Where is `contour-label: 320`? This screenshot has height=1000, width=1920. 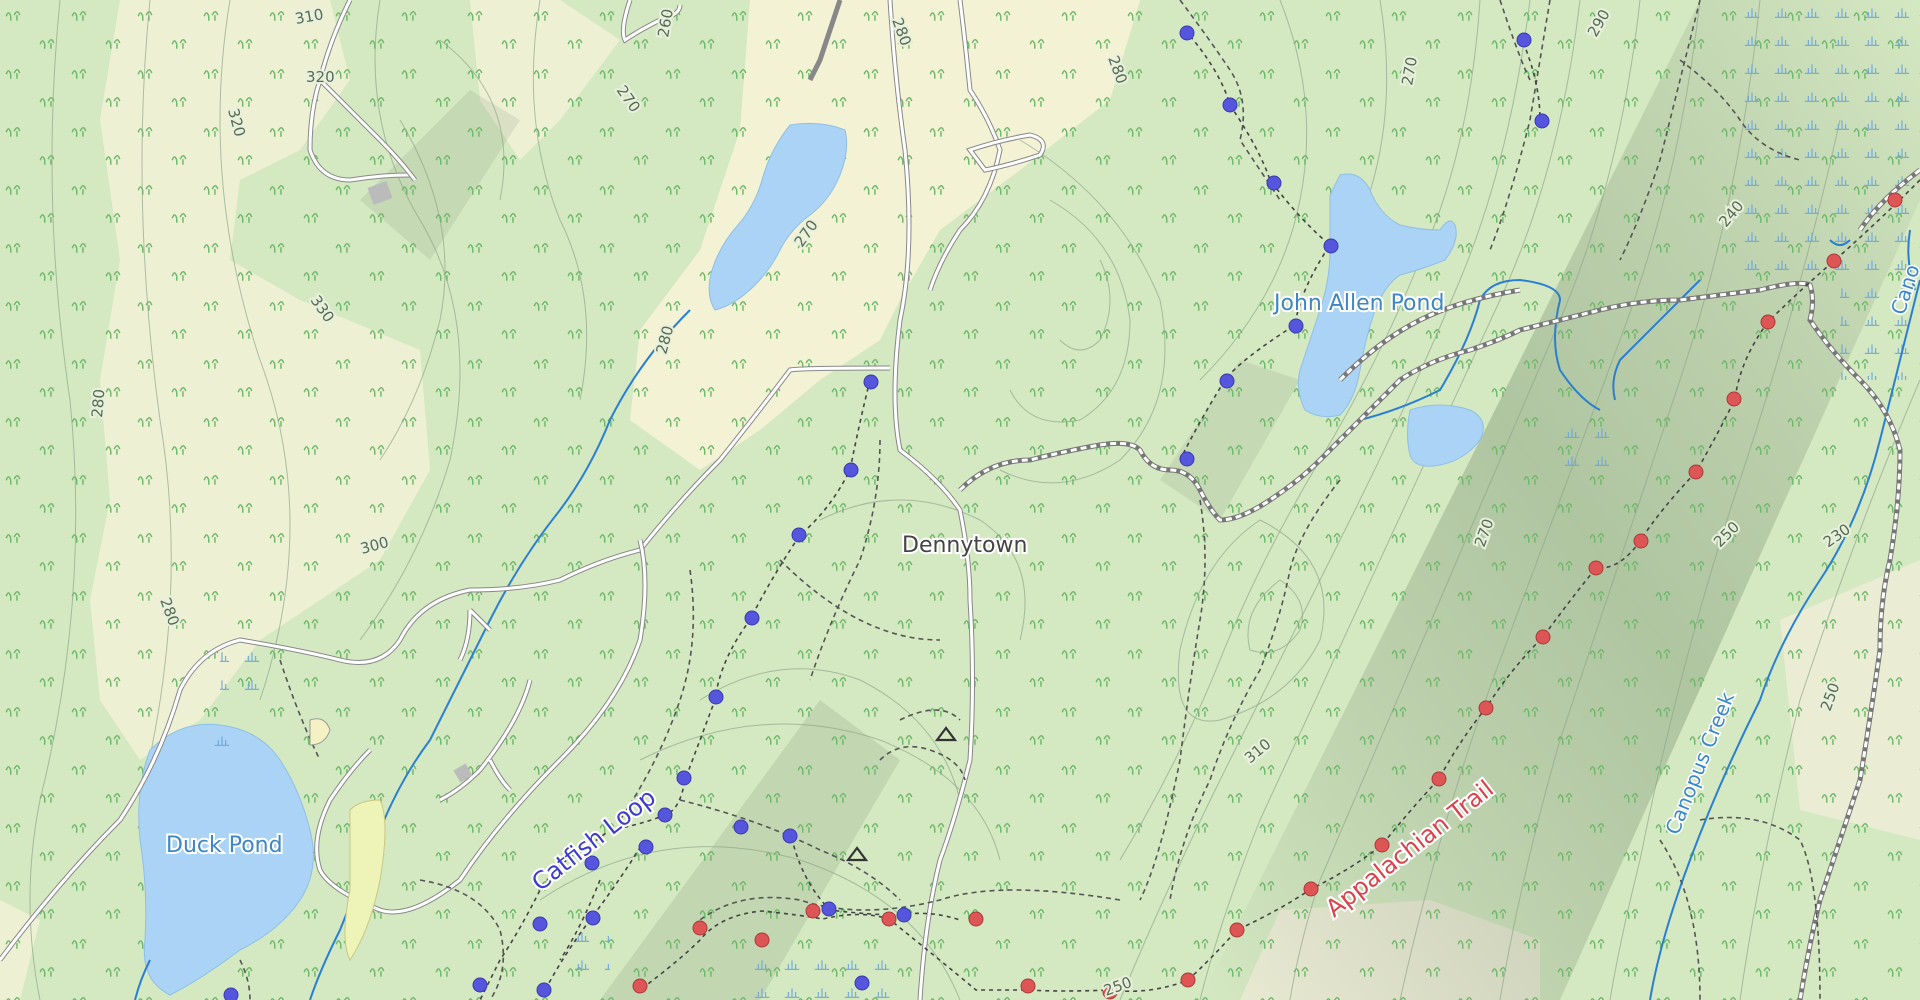 contour-label: 320 is located at coordinates (320, 77).